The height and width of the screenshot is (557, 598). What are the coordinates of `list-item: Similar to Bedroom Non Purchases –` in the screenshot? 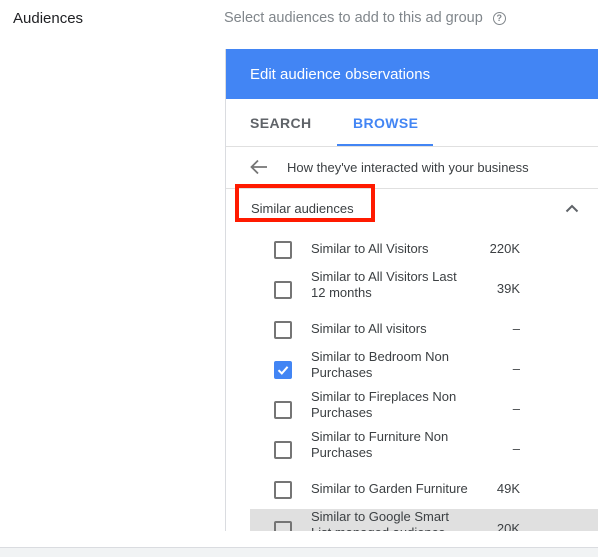 It's located at (424, 369).